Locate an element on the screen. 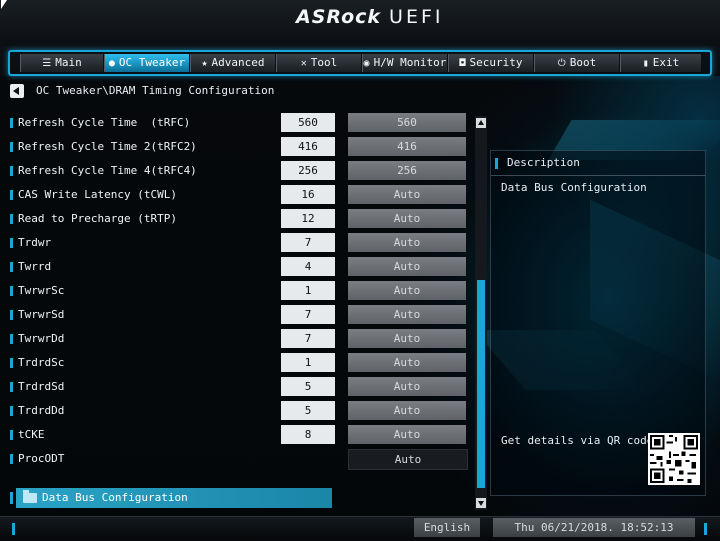 Image resolution: width=720 pixels, height=541 pixels. tab-tool: ✕ Tool is located at coordinates (319, 63).